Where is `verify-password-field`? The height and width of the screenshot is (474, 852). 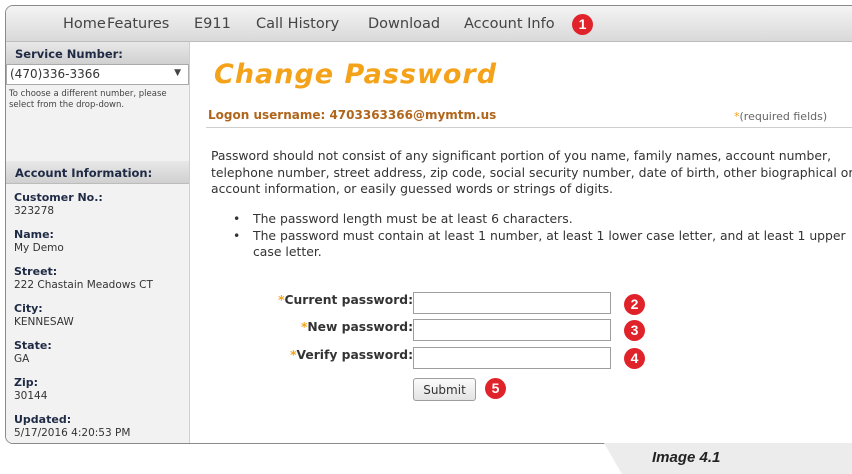
verify-password-field is located at coordinates (512, 358).